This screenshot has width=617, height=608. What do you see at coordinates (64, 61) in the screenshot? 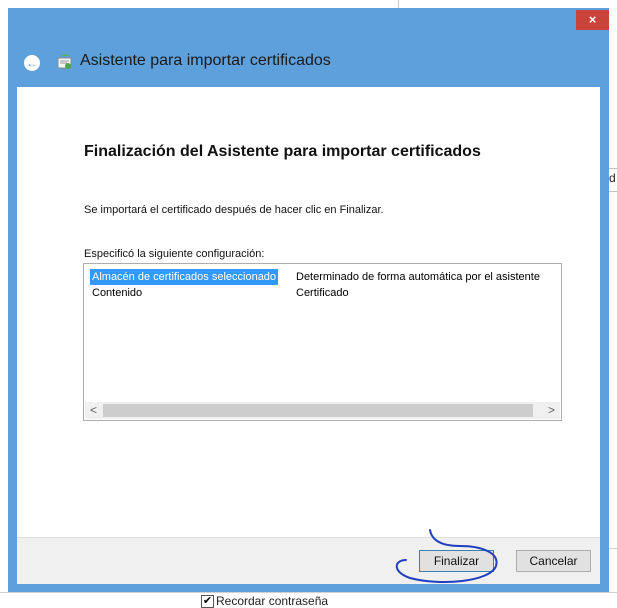
I see `certificate-icon` at bounding box center [64, 61].